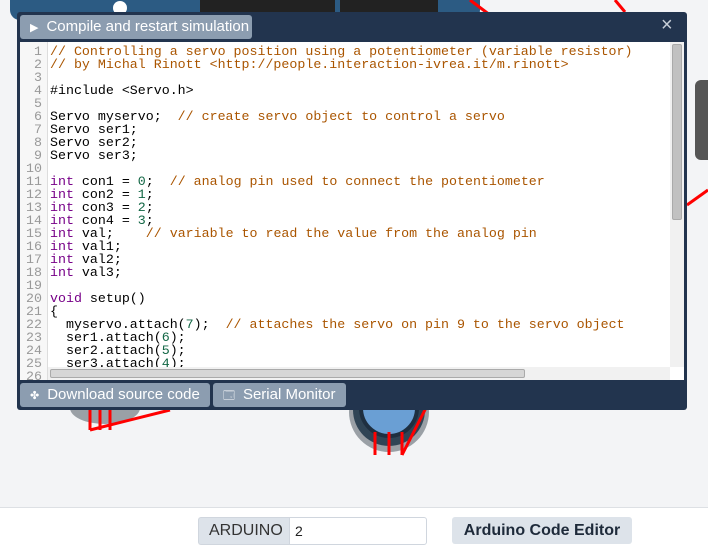  What do you see at coordinates (229, 396) in the screenshot?
I see `window-icon: 🗔` at bounding box center [229, 396].